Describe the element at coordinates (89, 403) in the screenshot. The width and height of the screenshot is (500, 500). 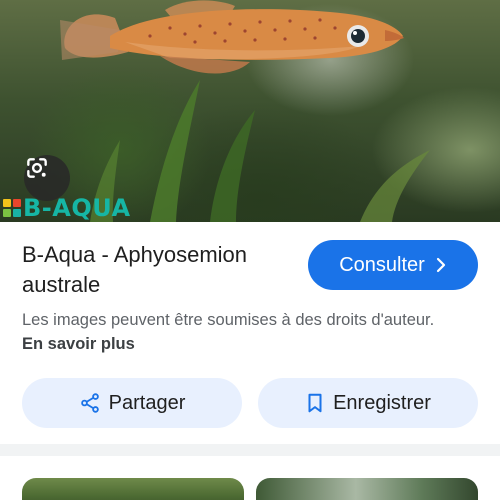
I see `share-icon` at that location.